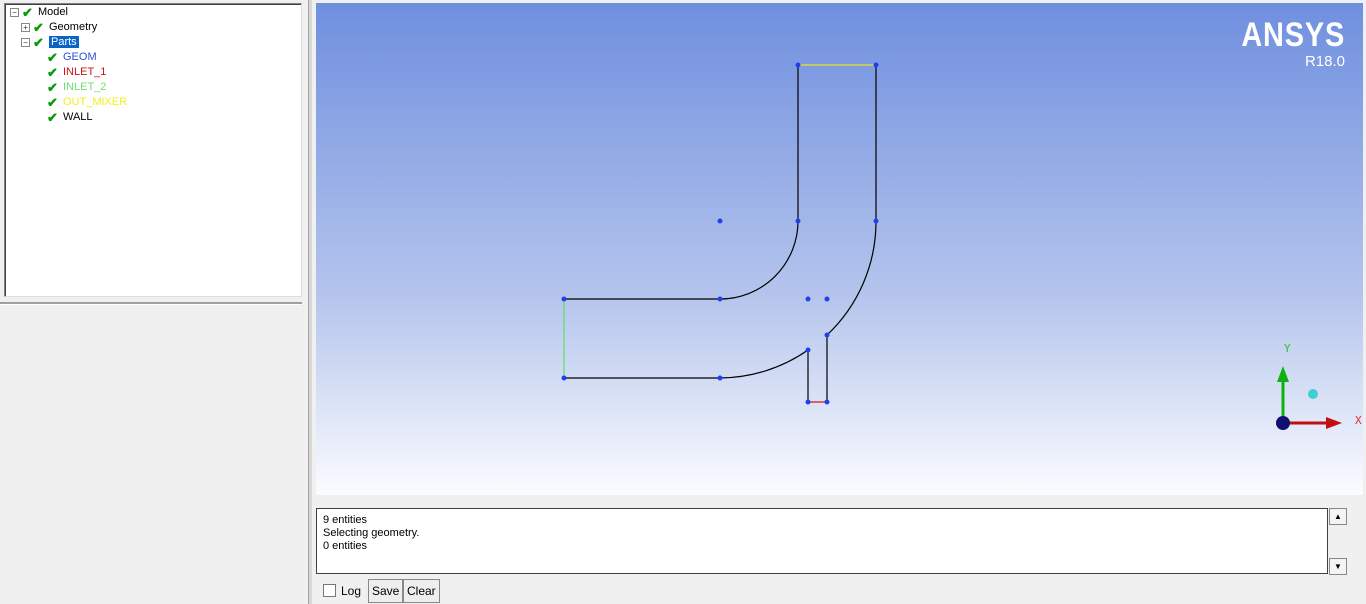 The height and width of the screenshot is (604, 1366). I want to click on tree-item-part: ✔ WALL, so click(70, 117).